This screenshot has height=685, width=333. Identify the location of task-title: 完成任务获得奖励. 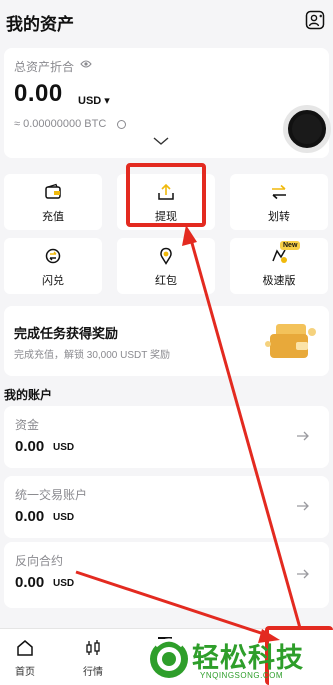
(66, 333).